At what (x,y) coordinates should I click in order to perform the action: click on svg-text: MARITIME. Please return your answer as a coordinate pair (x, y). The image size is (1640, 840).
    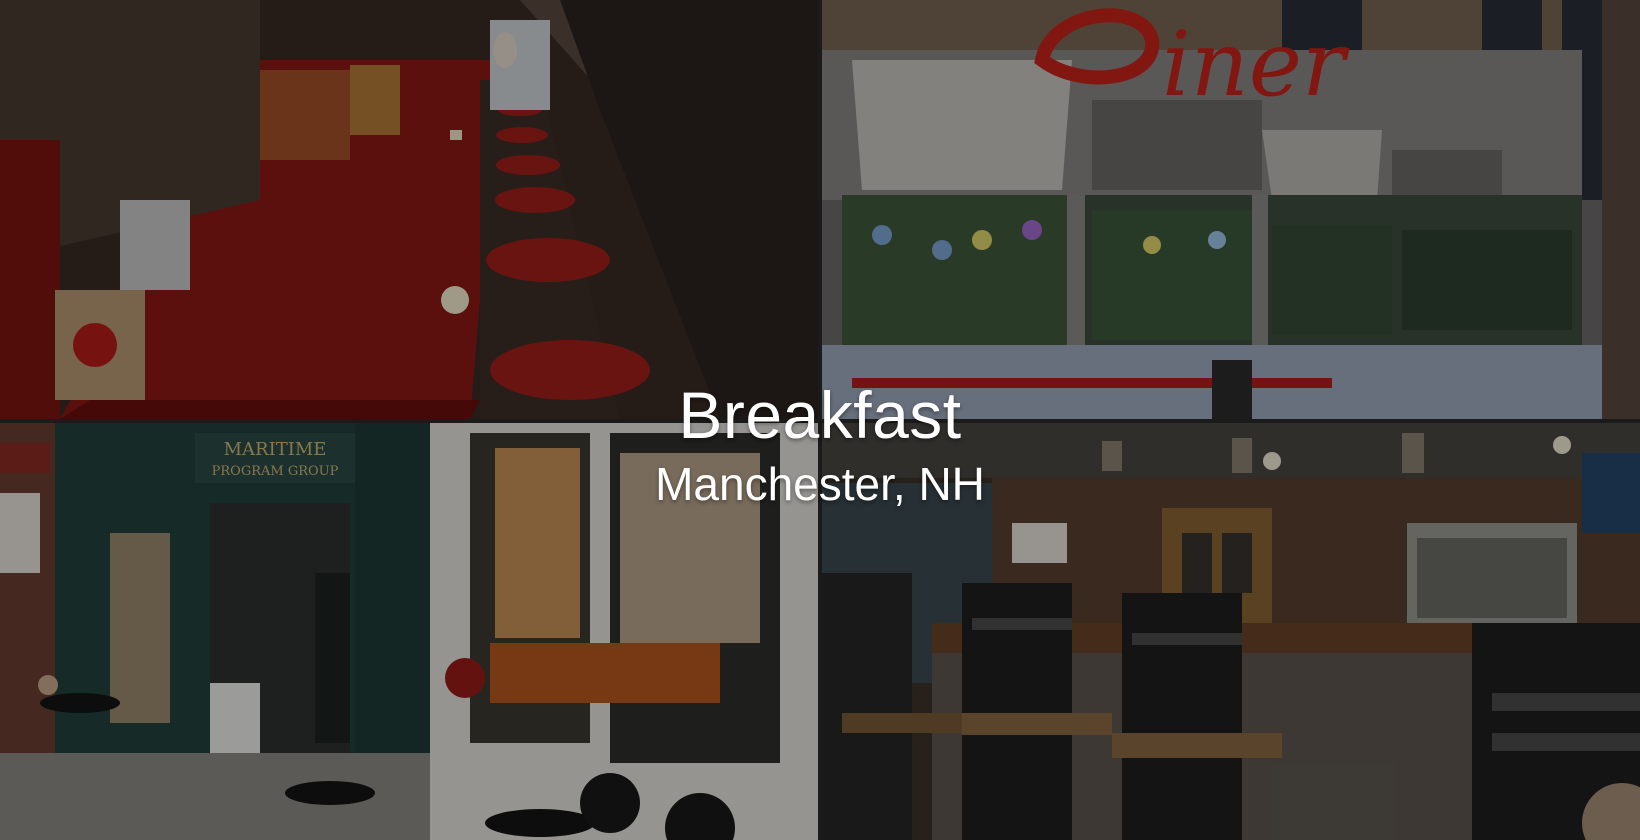
    Looking at the image, I should click on (275, 449).